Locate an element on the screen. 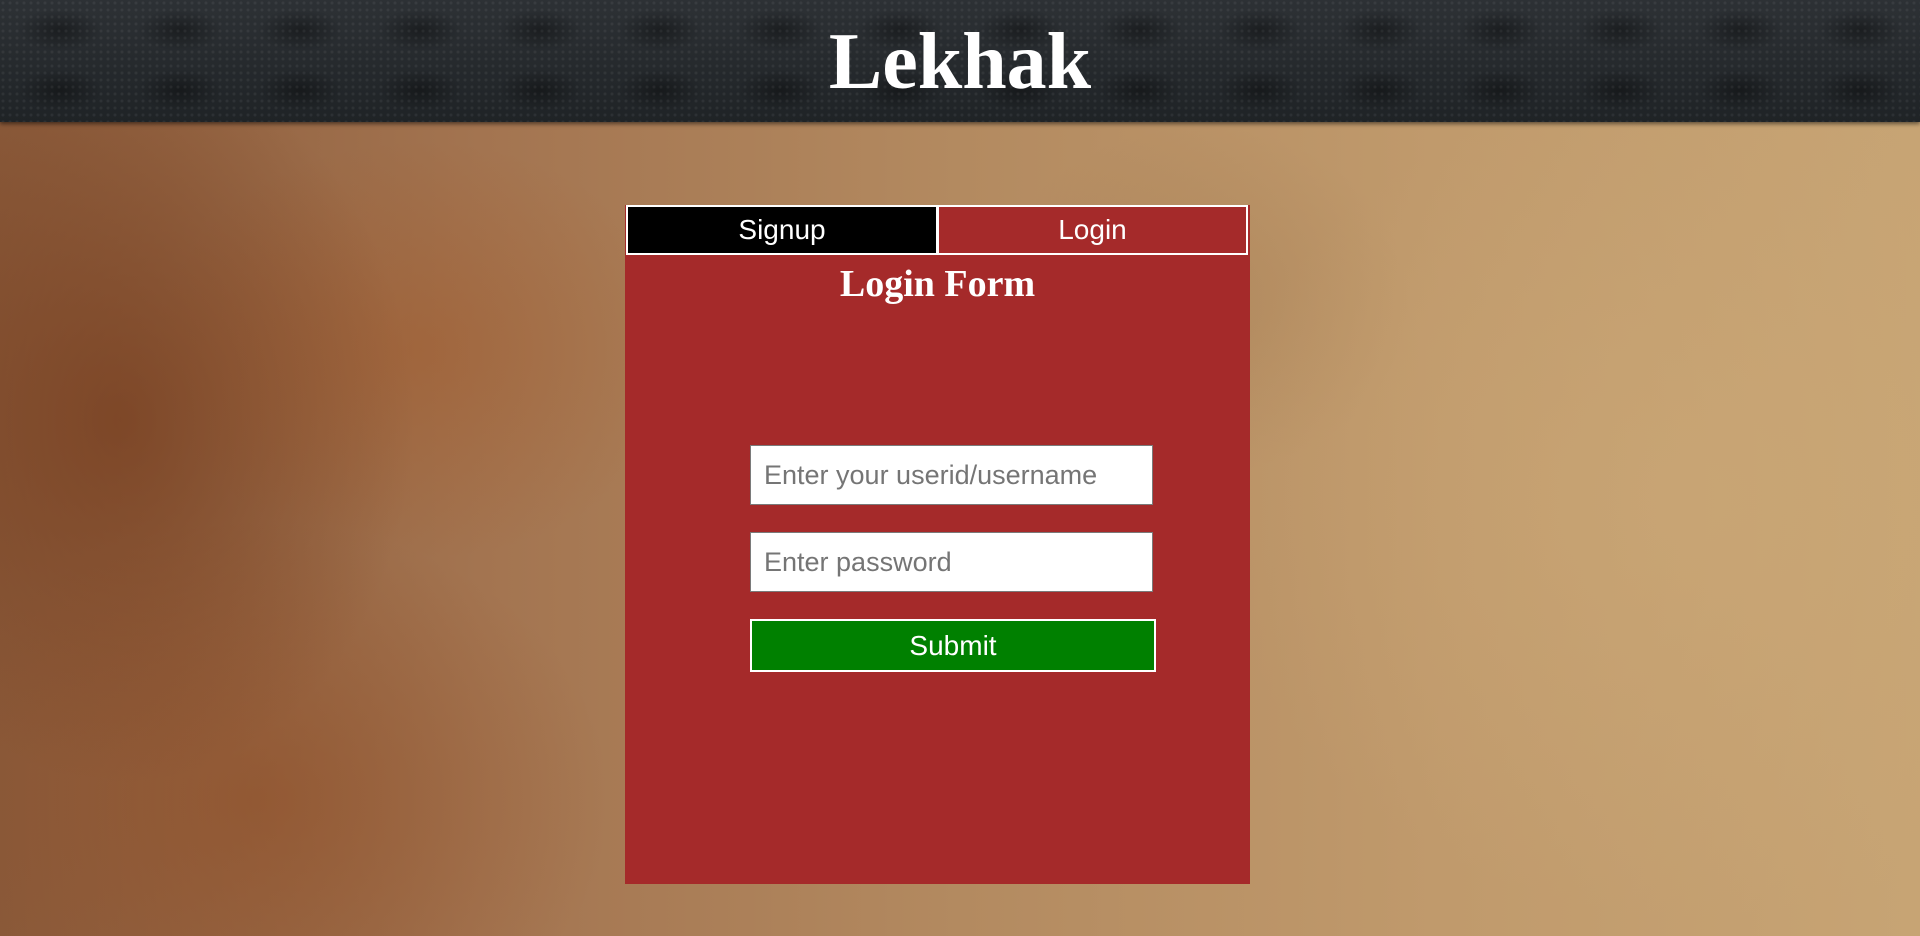 Image resolution: width=1920 pixels, height=936 pixels. password-input is located at coordinates (951, 562).